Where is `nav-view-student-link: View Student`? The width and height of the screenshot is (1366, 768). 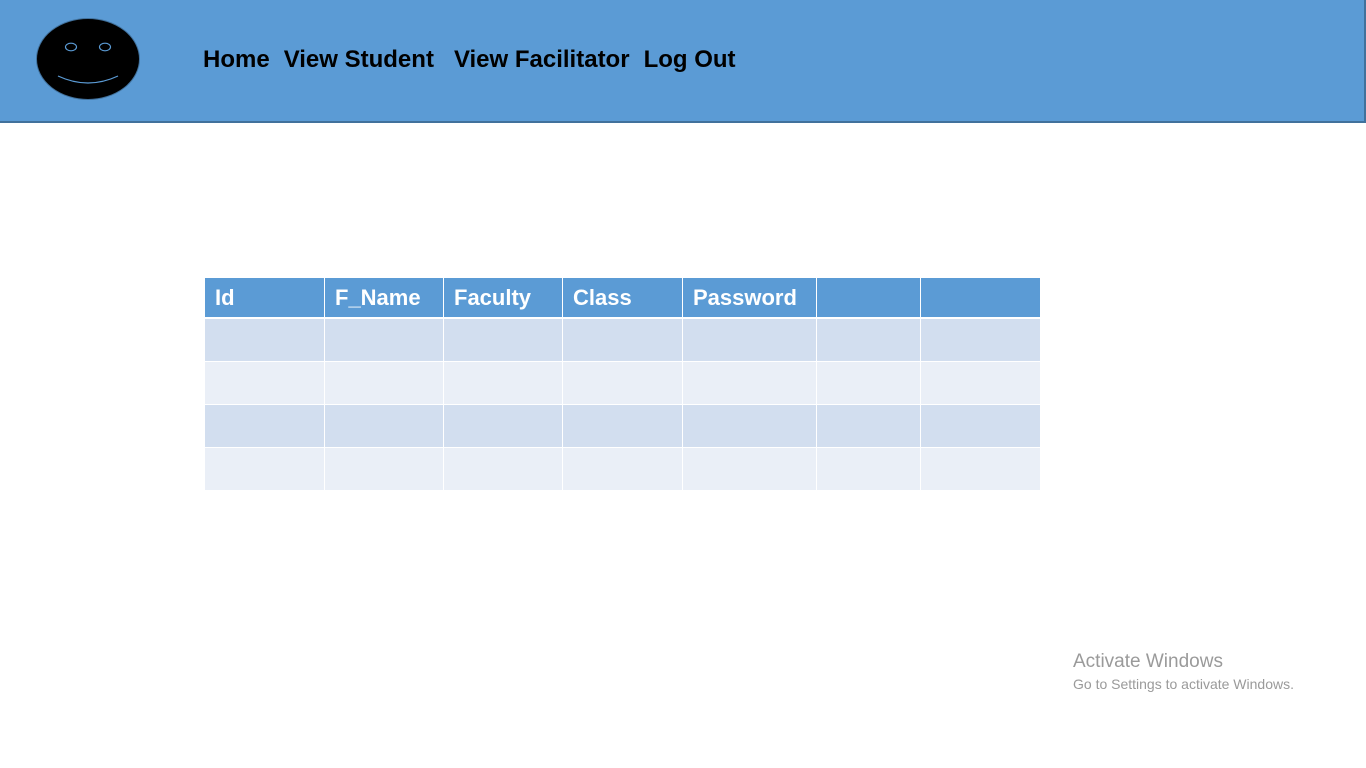
nav-view-student-link: View Student is located at coordinates (359, 60).